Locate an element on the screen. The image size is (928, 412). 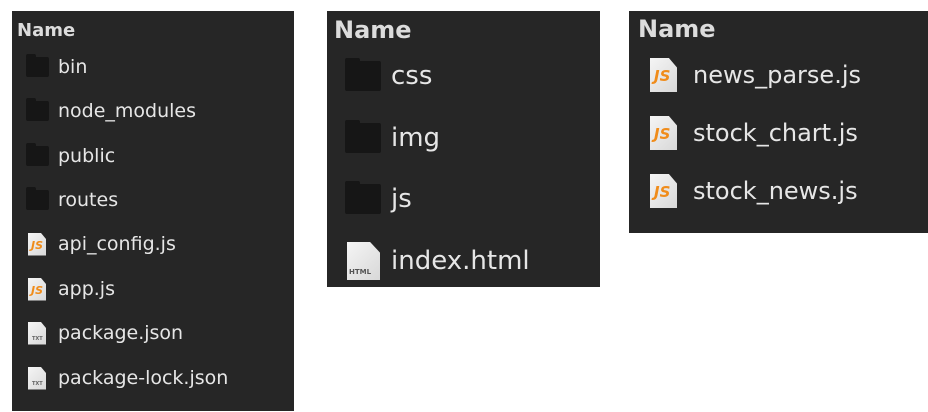
file-row-stock-chart: JS stock_chart.js is located at coordinates (754, 133).